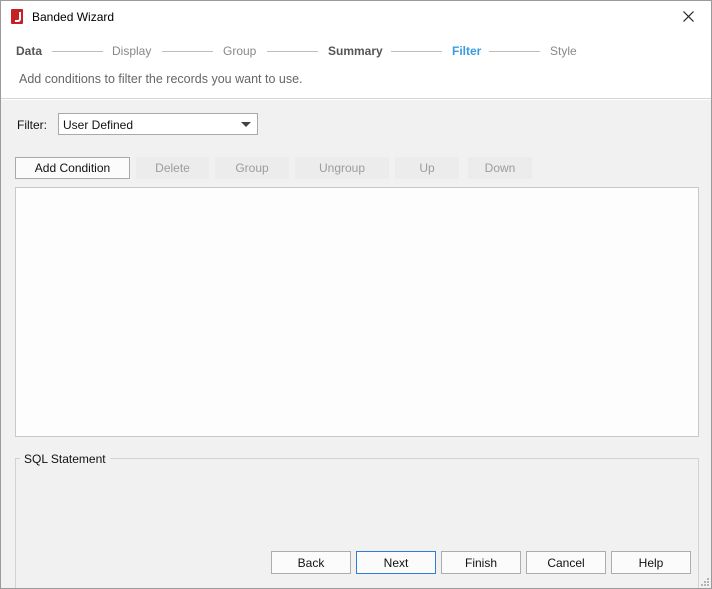 The image size is (712, 589). What do you see at coordinates (17, 16) in the screenshot?
I see `app-logo-icon` at bounding box center [17, 16].